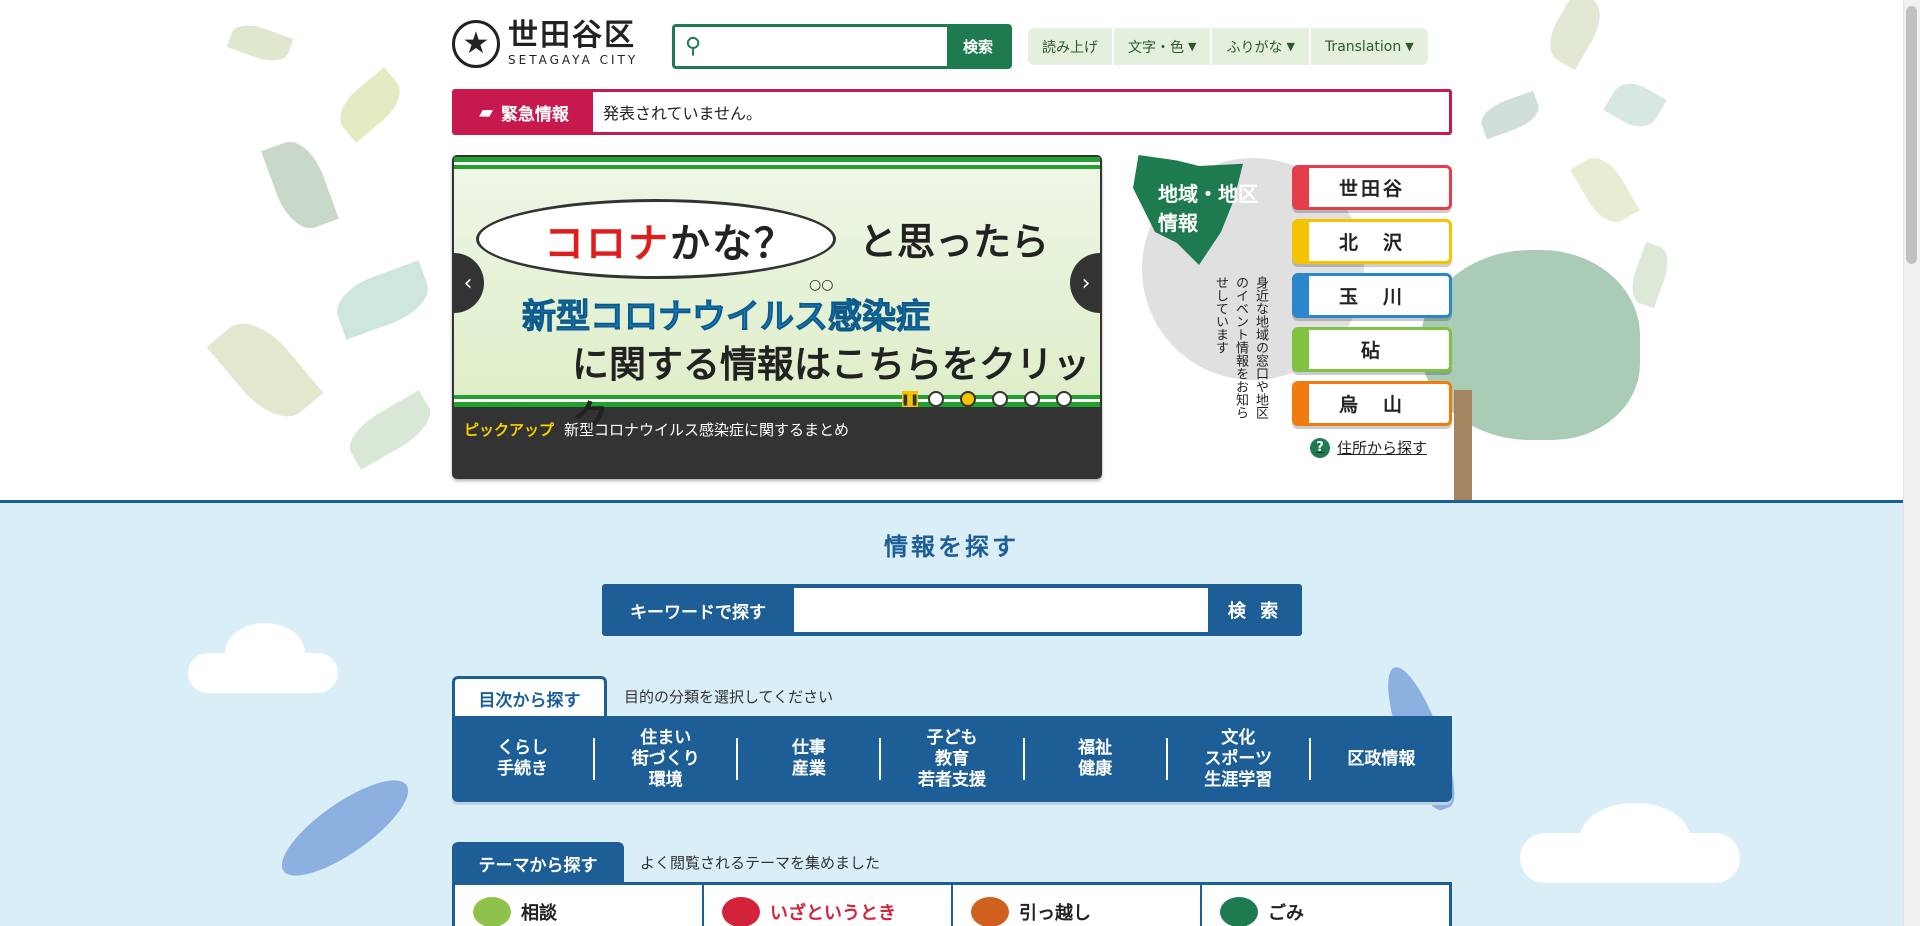 The image size is (1920, 926). Describe the element at coordinates (1286, 913) in the screenshot. I see `theme-label: ごみ` at that location.